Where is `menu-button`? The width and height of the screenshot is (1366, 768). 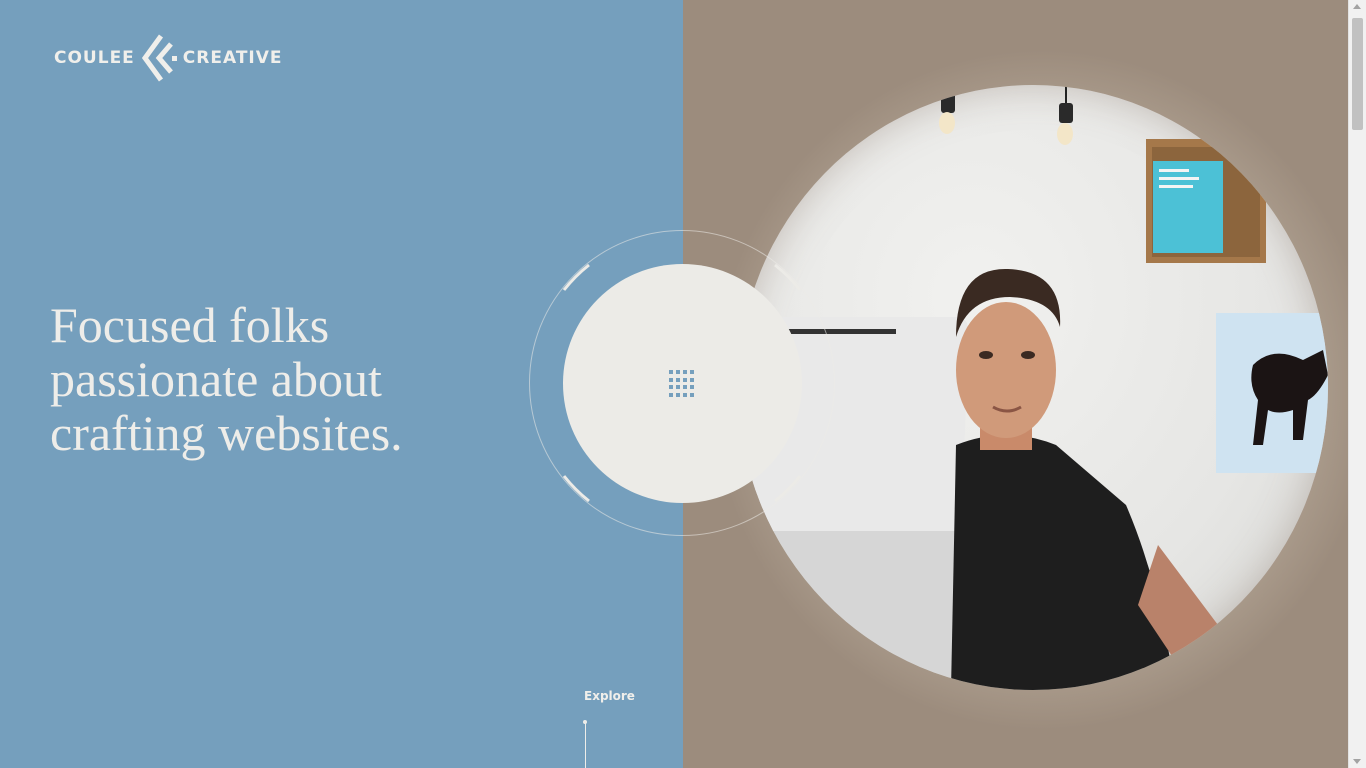 menu-button is located at coordinates (682, 383).